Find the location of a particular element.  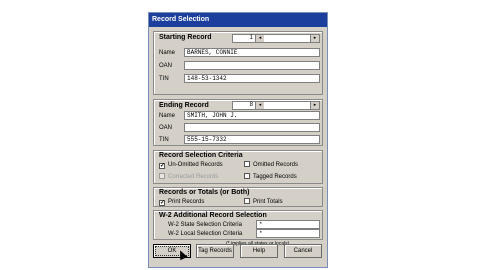

criteria-title: Record Selection Criteria is located at coordinates (201, 156).